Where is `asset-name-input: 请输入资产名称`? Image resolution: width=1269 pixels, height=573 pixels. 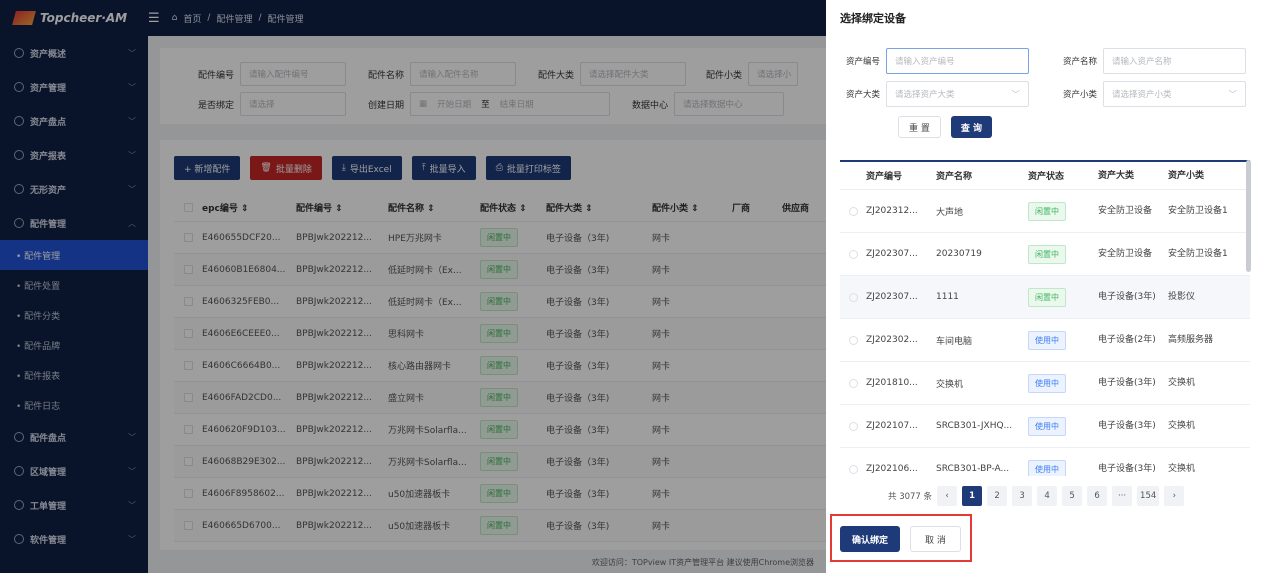
asset-name-input: 请输入资产名称 is located at coordinates (1174, 61).